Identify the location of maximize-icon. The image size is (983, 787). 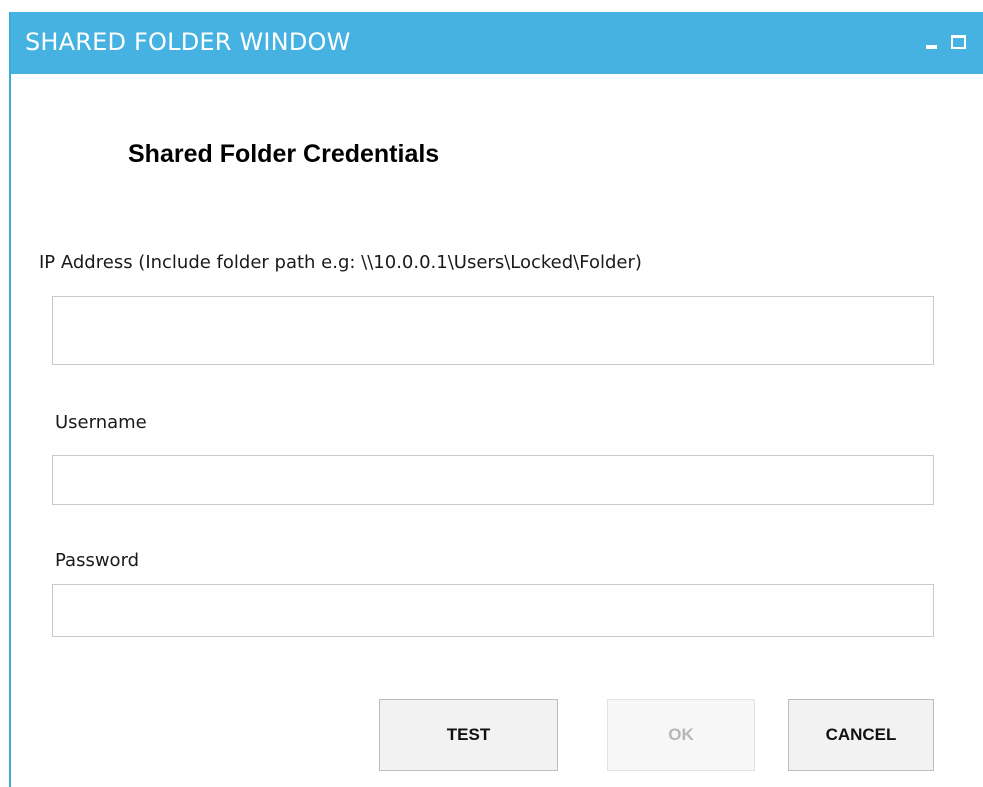
(958, 42).